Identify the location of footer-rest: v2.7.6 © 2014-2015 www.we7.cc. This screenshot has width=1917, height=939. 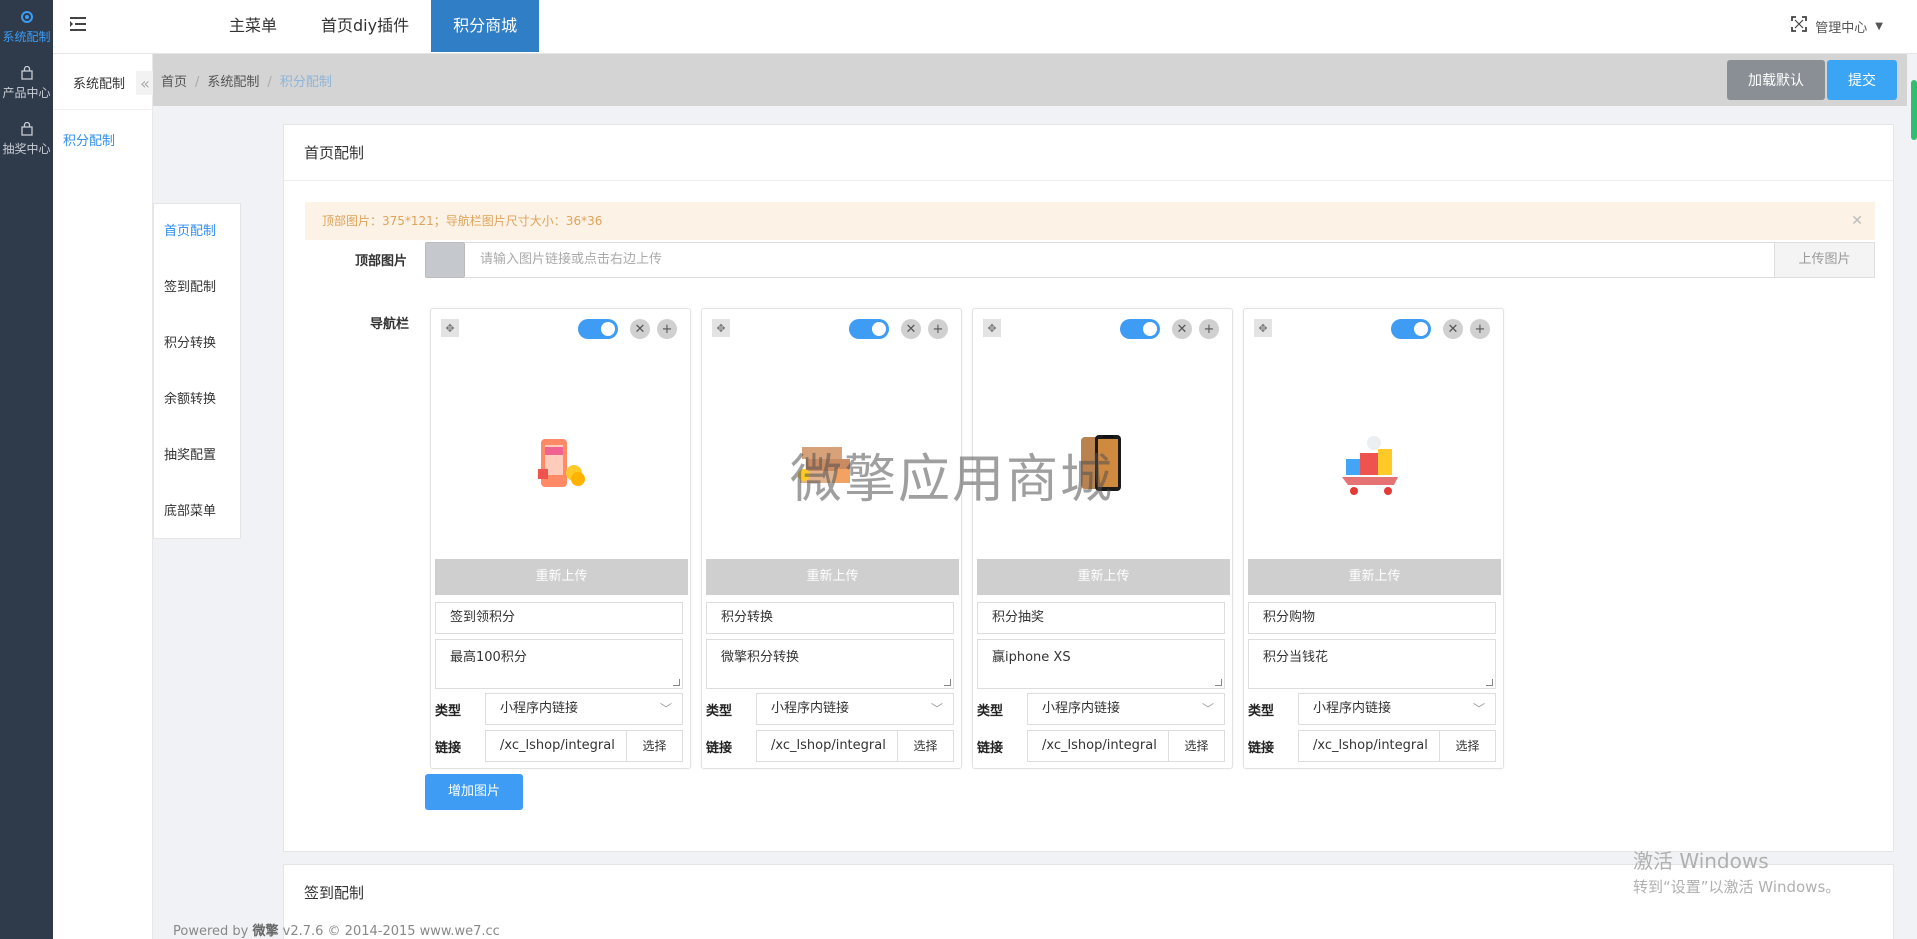
(389, 931).